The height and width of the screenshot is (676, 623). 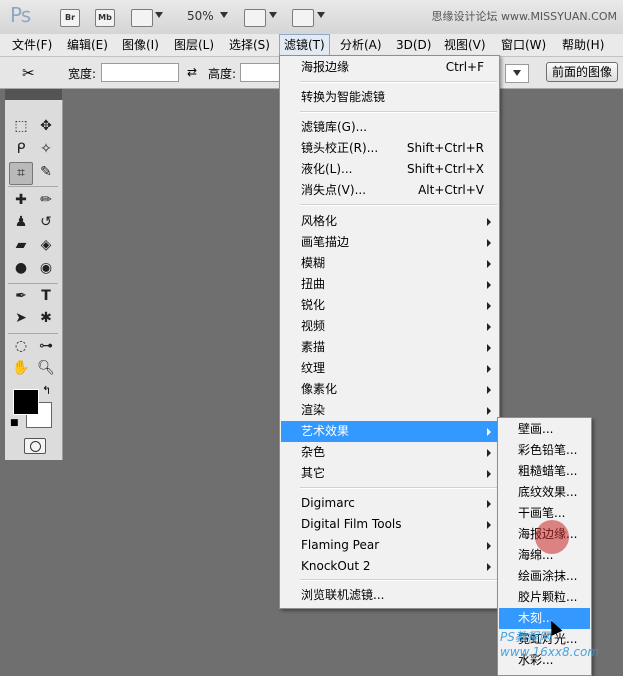 What do you see at coordinates (21, 245) in the screenshot?
I see `eraser-icon: ▰` at bounding box center [21, 245].